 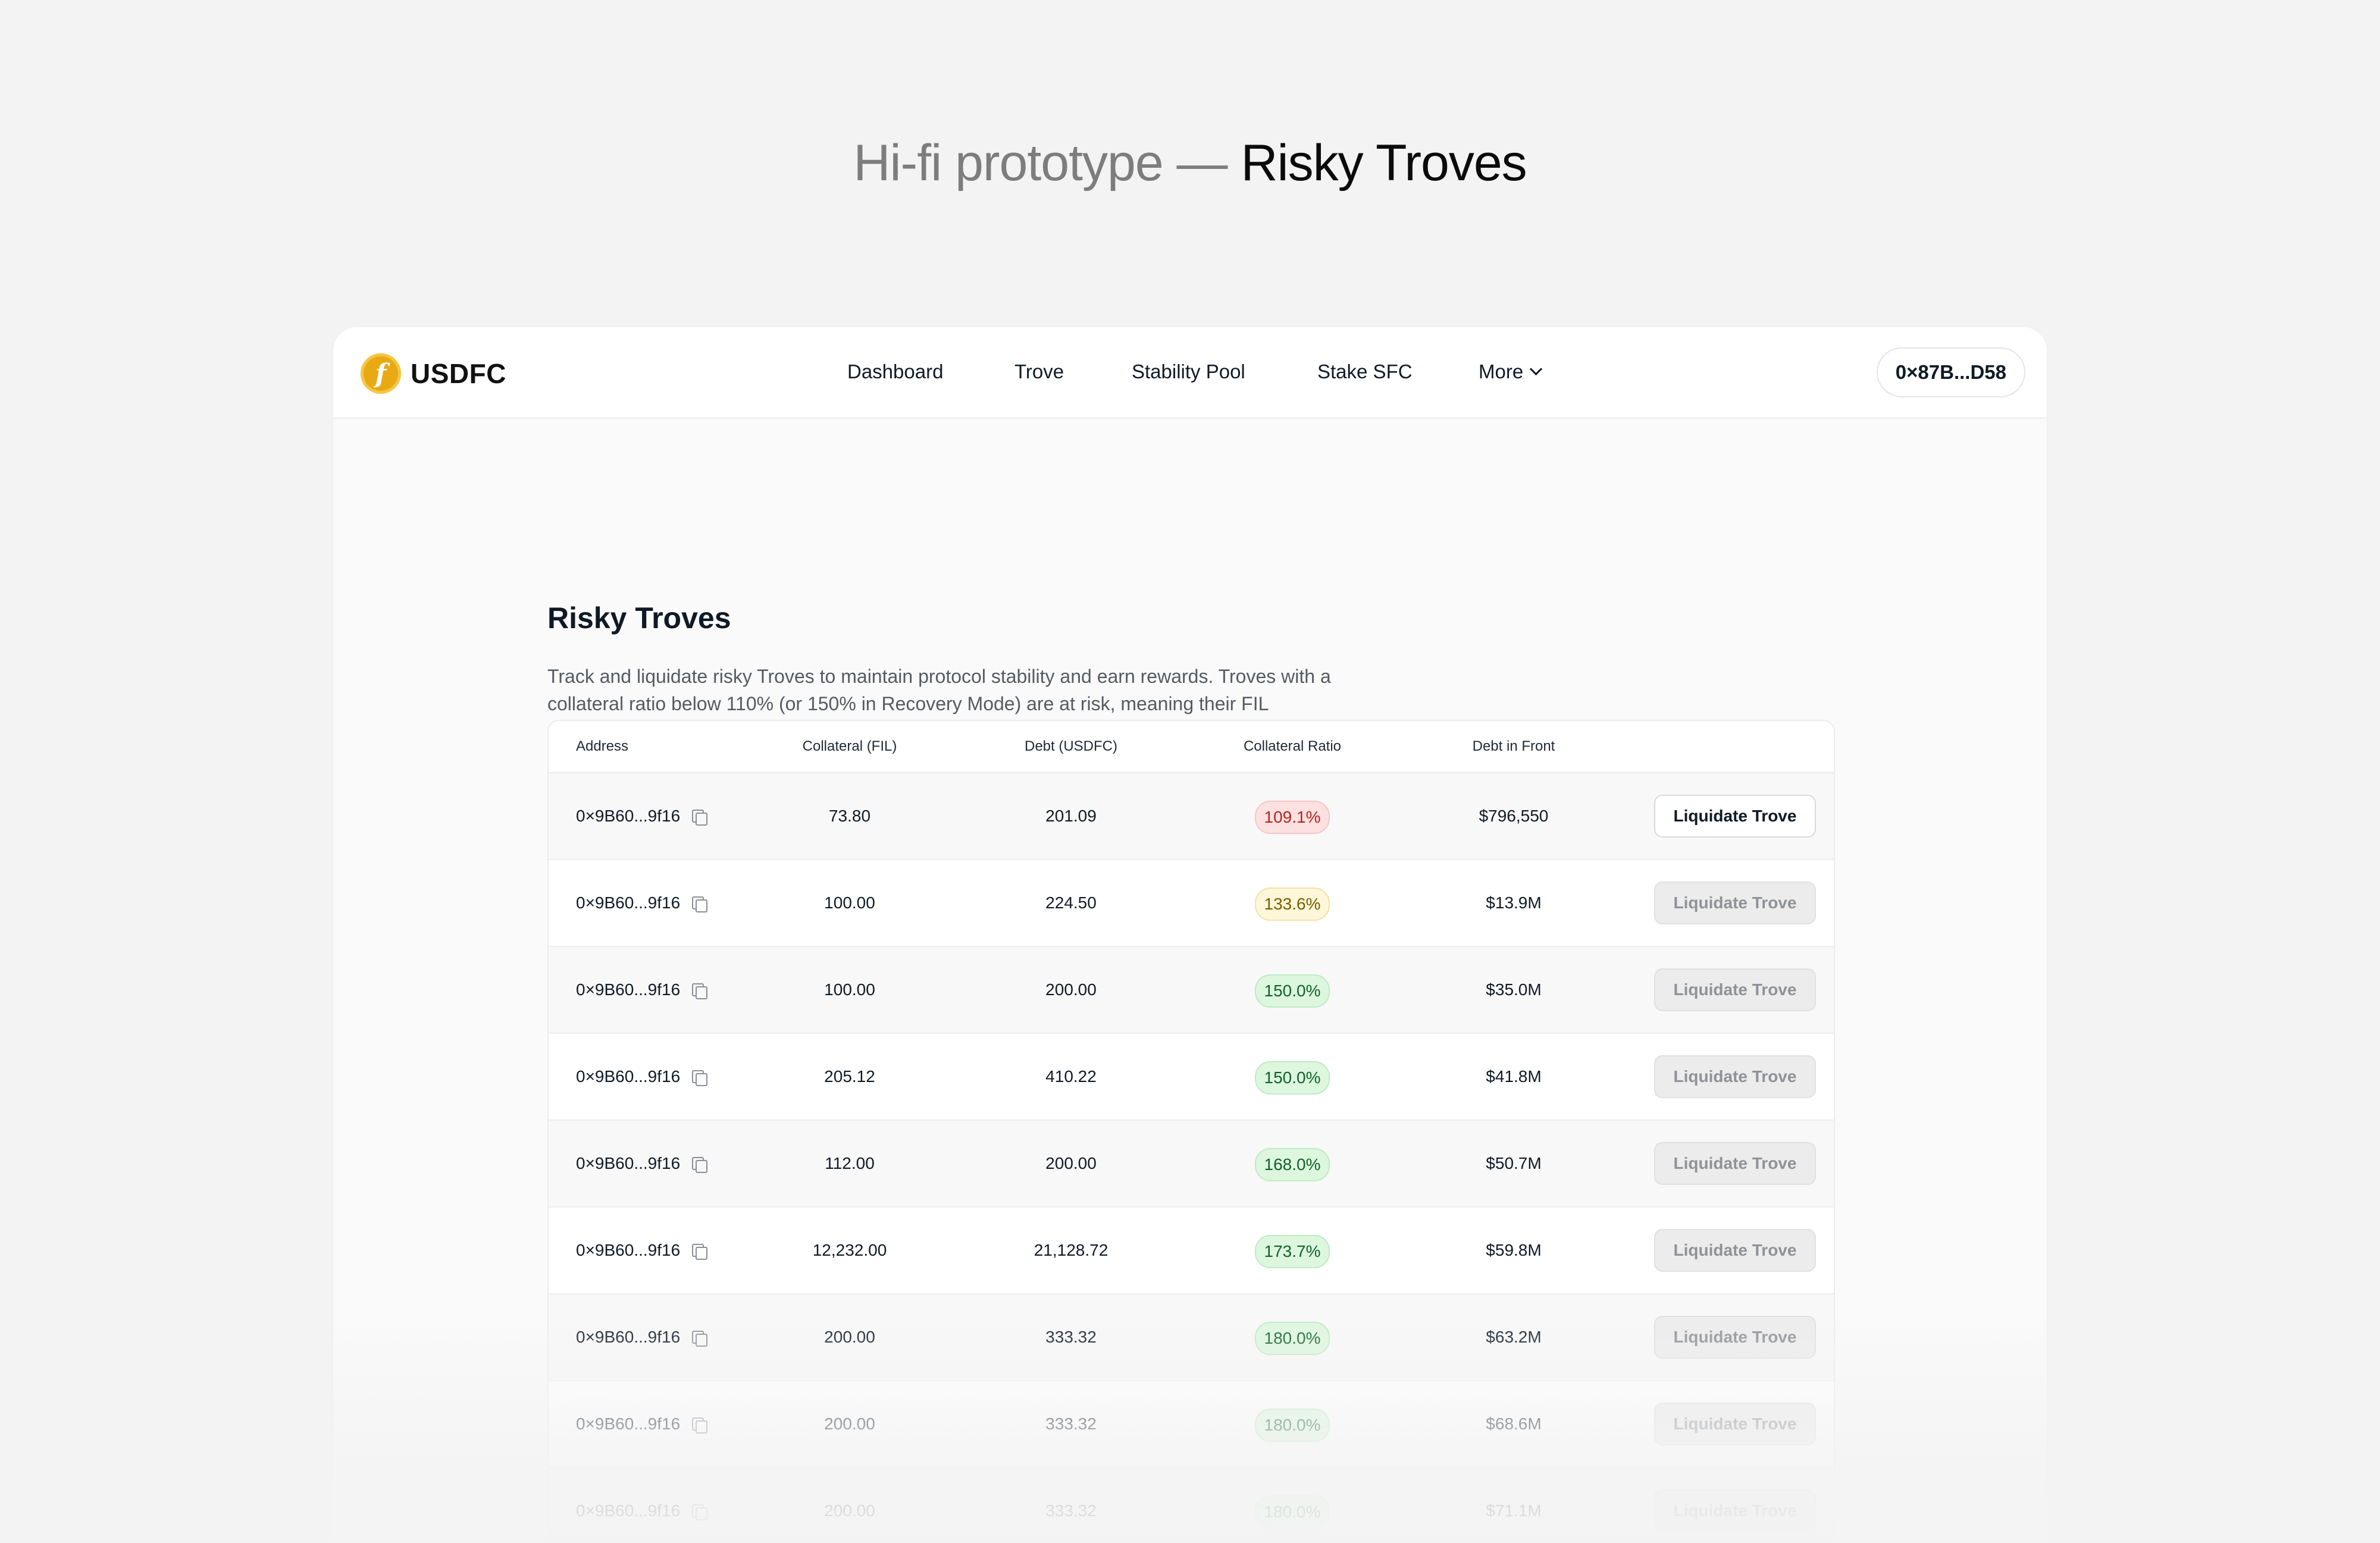 What do you see at coordinates (1514, 1076) in the screenshot?
I see `debt-in-front-cell: $41.8M` at bounding box center [1514, 1076].